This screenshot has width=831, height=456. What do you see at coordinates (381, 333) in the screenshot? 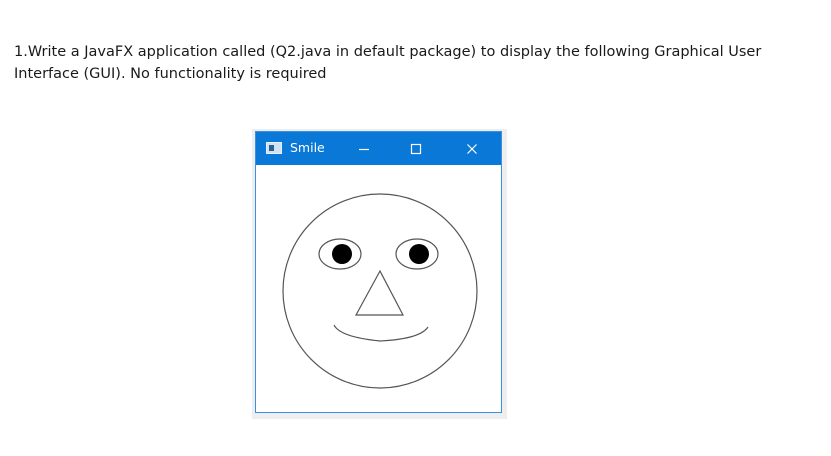
I see `mouth-arc` at bounding box center [381, 333].